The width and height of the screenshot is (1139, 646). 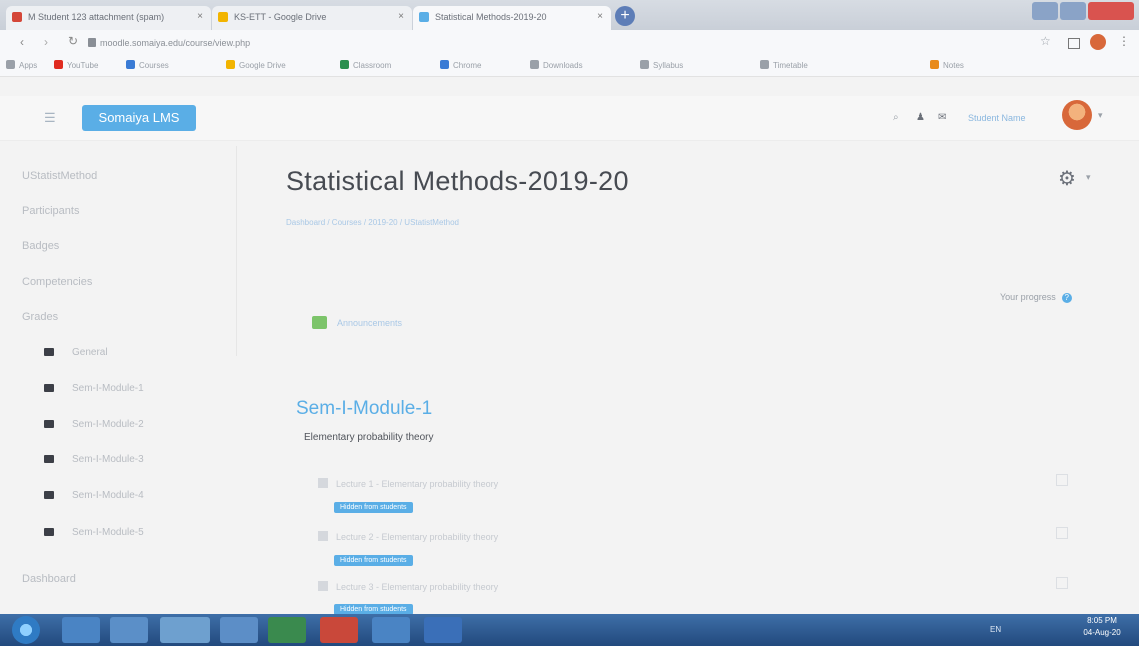 What do you see at coordinates (1045, 11) in the screenshot?
I see `minimize-button` at bounding box center [1045, 11].